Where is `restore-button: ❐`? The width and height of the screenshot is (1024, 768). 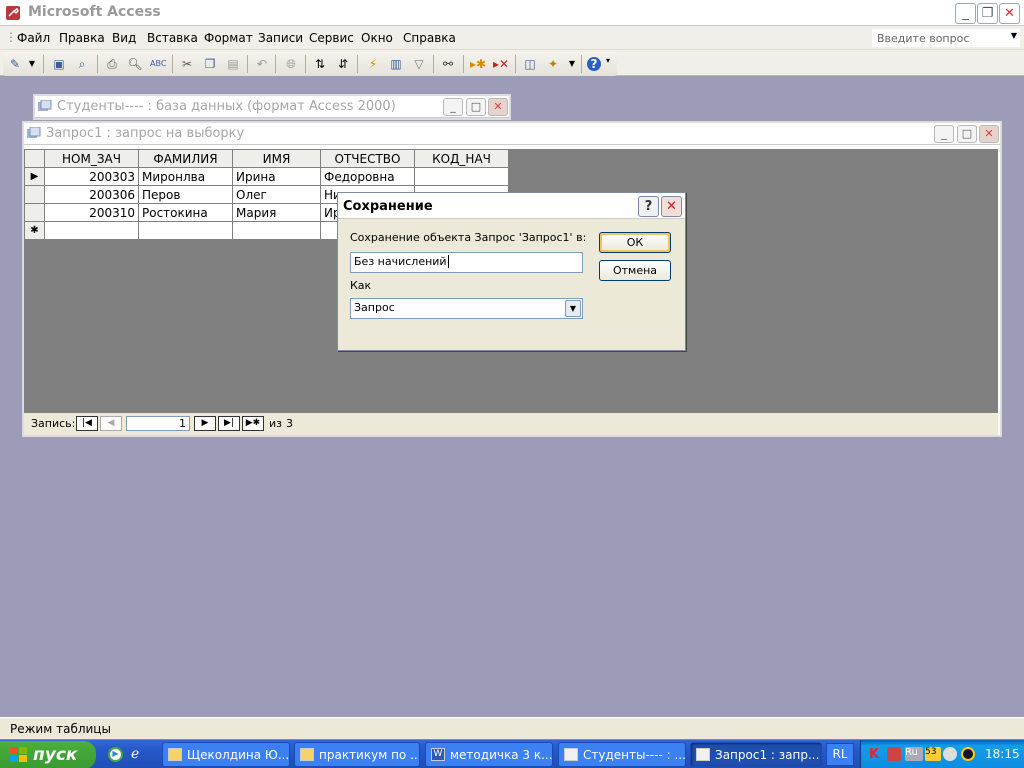
restore-button: ❐ is located at coordinates (987, 13).